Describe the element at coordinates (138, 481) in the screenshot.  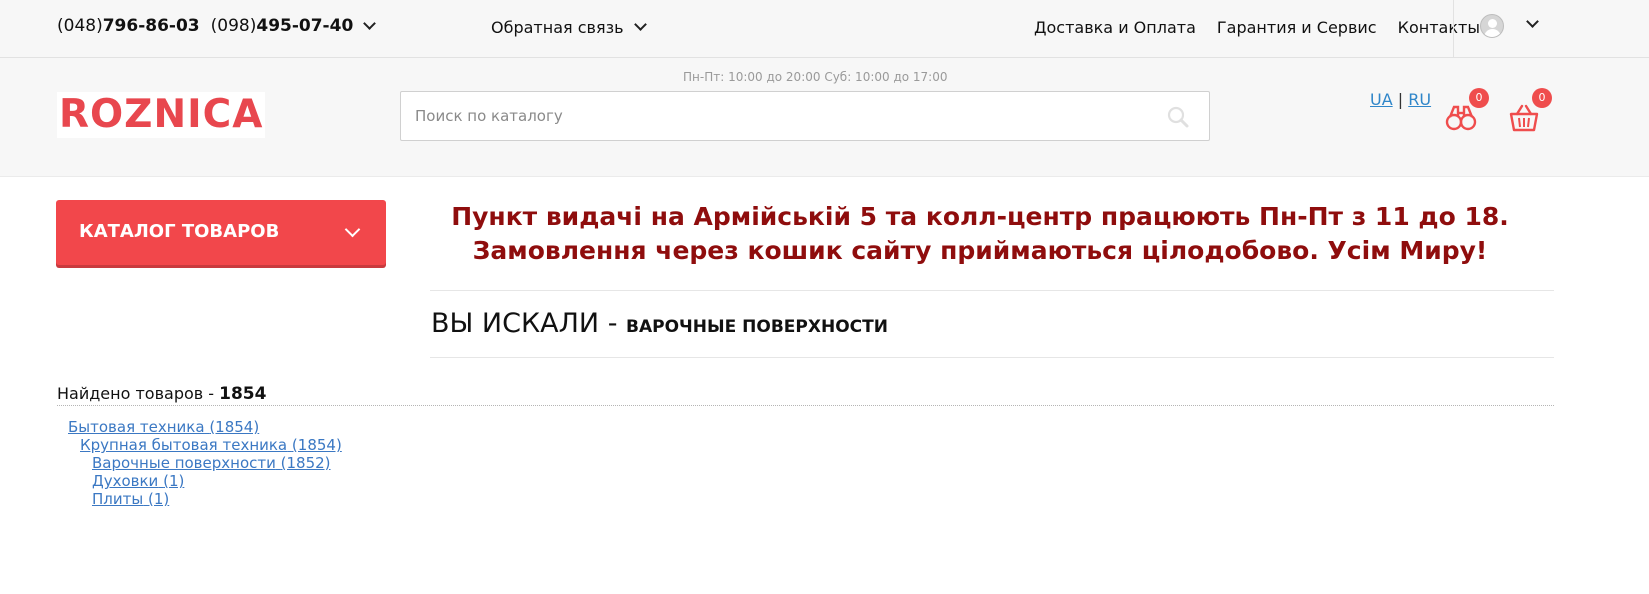
I see `category-link: Духовки (1)` at that location.